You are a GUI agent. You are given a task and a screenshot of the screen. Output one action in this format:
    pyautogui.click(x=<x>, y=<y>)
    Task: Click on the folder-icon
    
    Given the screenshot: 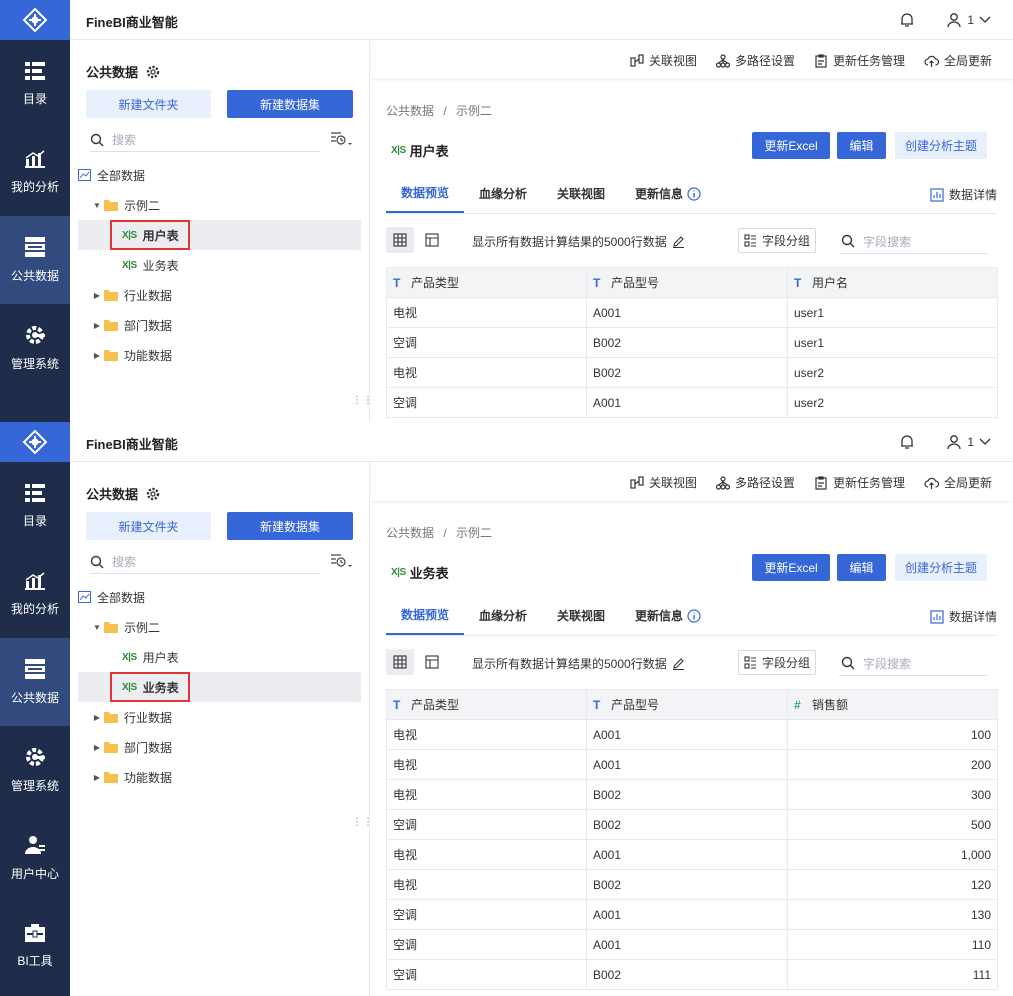 What is the action you would take?
    pyautogui.click(x=111, y=295)
    